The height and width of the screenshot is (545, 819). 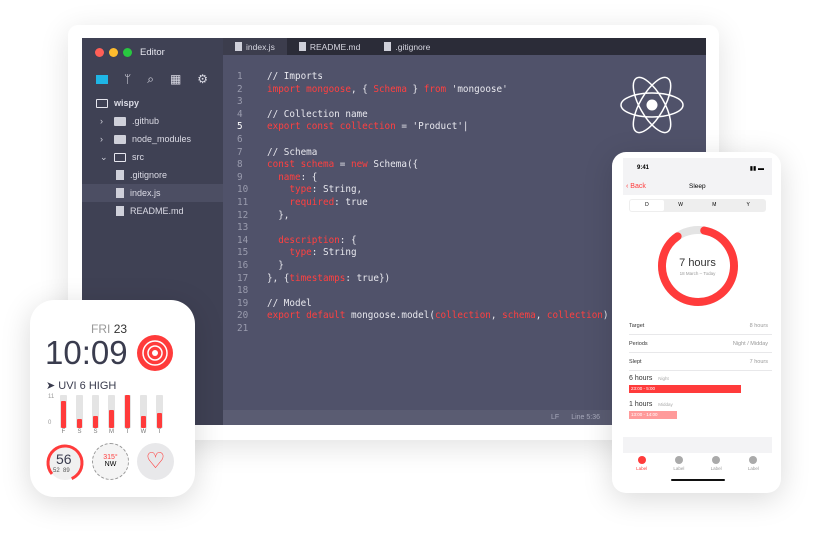 What do you see at coordinates (462, 316) in the screenshot?
I see `code-token: collection` at bounding box center [462, 316].